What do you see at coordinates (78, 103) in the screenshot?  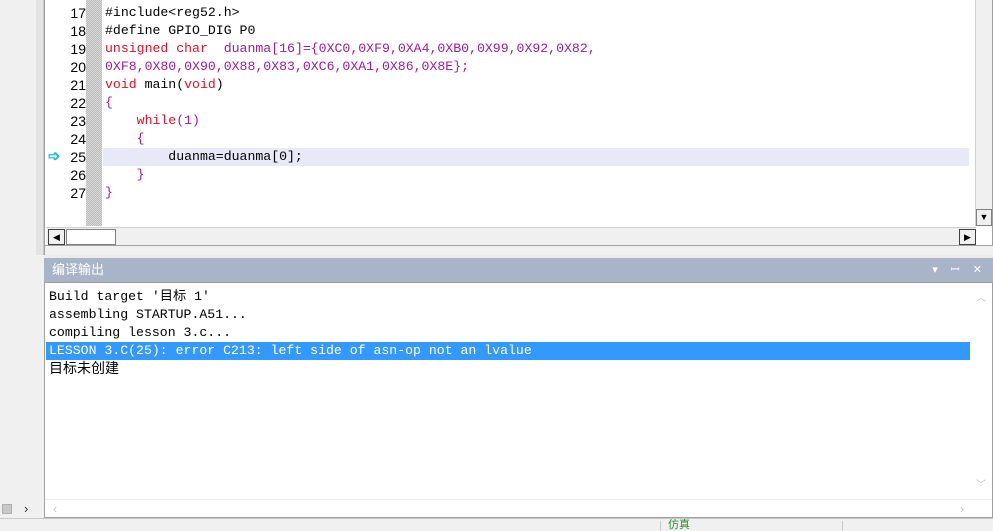 I see `line-number: 22` at bounding box center [78, 103].